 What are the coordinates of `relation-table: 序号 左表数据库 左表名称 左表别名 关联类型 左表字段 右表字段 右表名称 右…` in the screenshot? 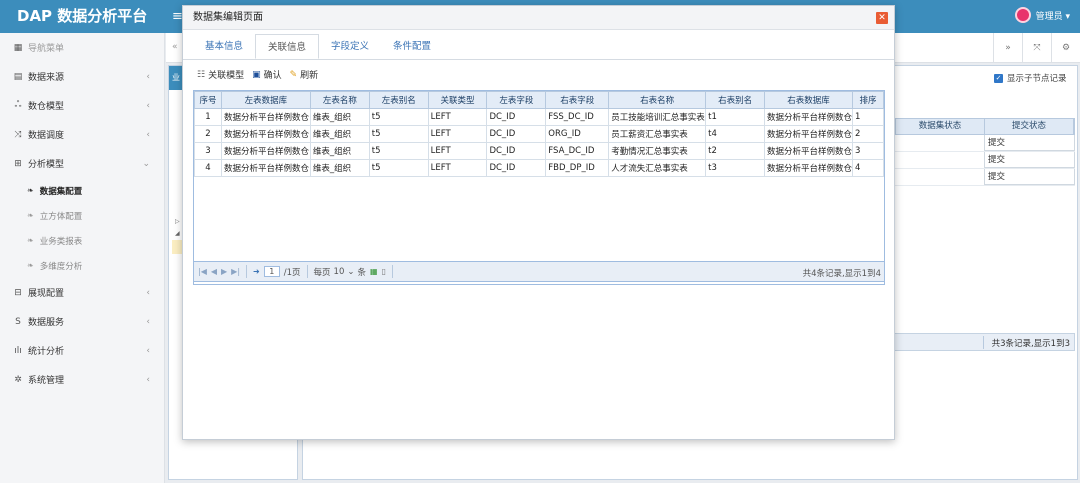 It's located at (539, 134).